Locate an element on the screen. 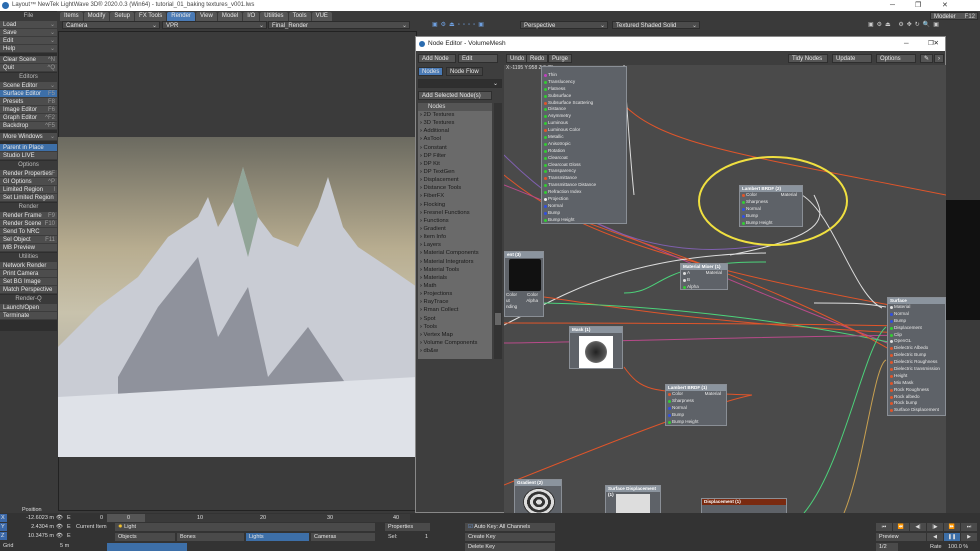 Image resolution: width=980 pixels, height=551 pixels. node-input-port: Clearcoat is located at coordinates (584, 158).